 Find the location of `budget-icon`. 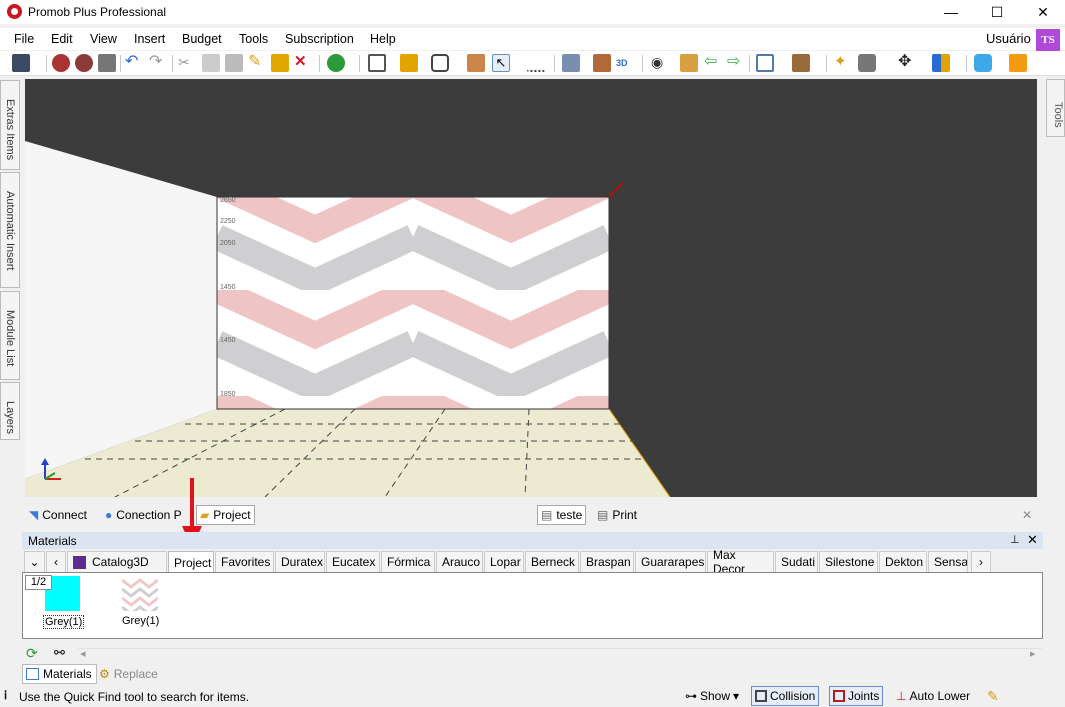

budget-icon is located at coordinates (336, 63).